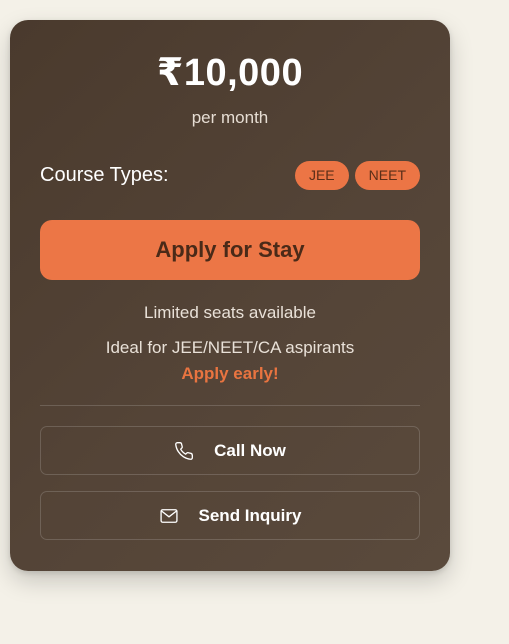  I want to click on apply-for-stay-button: Apply for Stay, so click(230, 250).